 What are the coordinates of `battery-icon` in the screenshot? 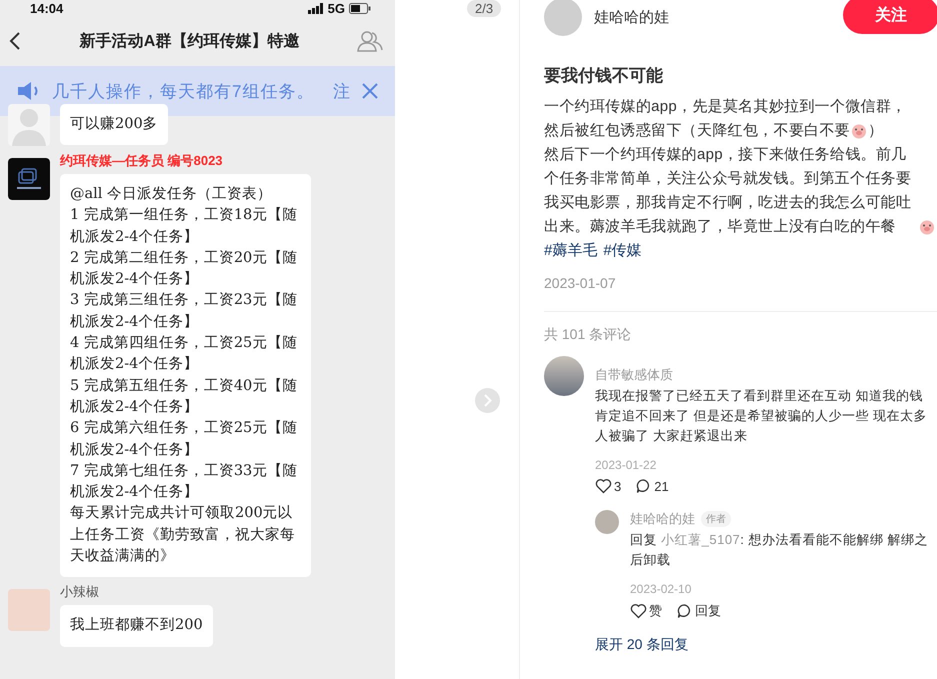 It's located at (360, 8).